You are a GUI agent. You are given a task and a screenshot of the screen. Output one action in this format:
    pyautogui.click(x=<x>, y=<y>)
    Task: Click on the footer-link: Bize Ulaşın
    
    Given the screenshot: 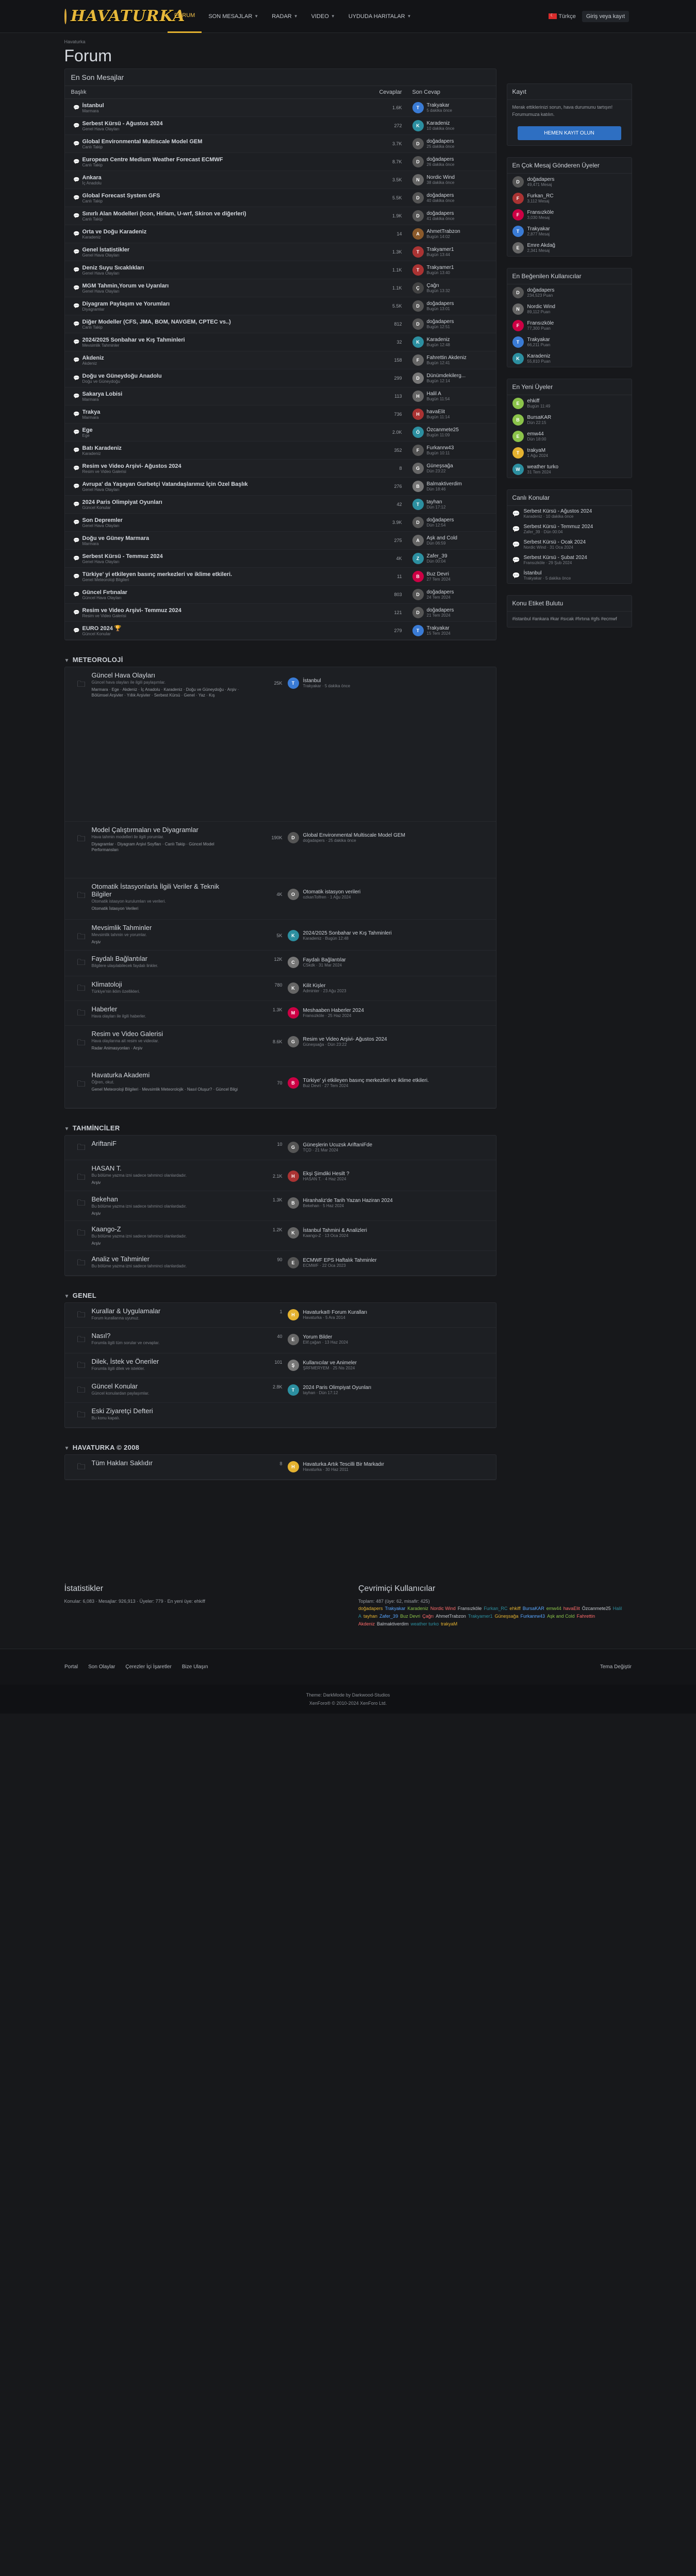 What is the action you would take?
    pyautogui.click(x=195, y=1667)
    